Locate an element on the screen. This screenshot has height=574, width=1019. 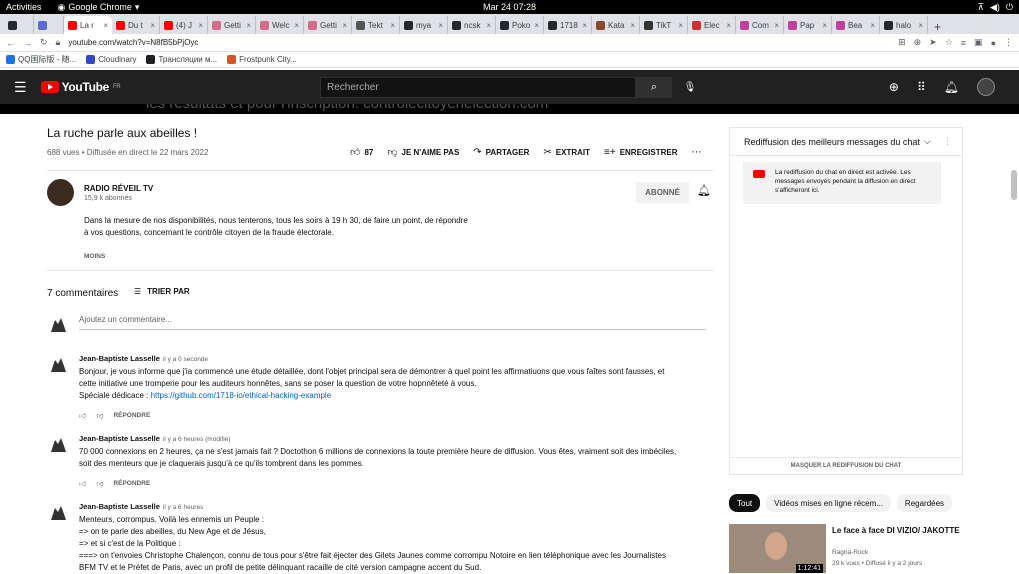
filter-chip: Regardées is located at coordinates (924, 503).